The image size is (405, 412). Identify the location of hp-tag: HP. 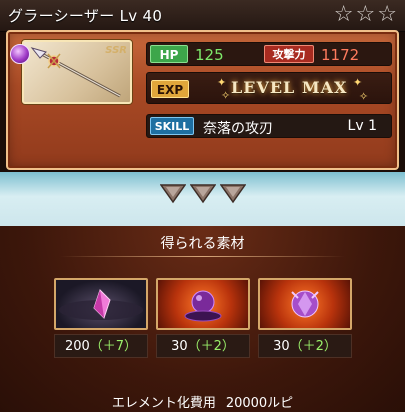
(169, 54).